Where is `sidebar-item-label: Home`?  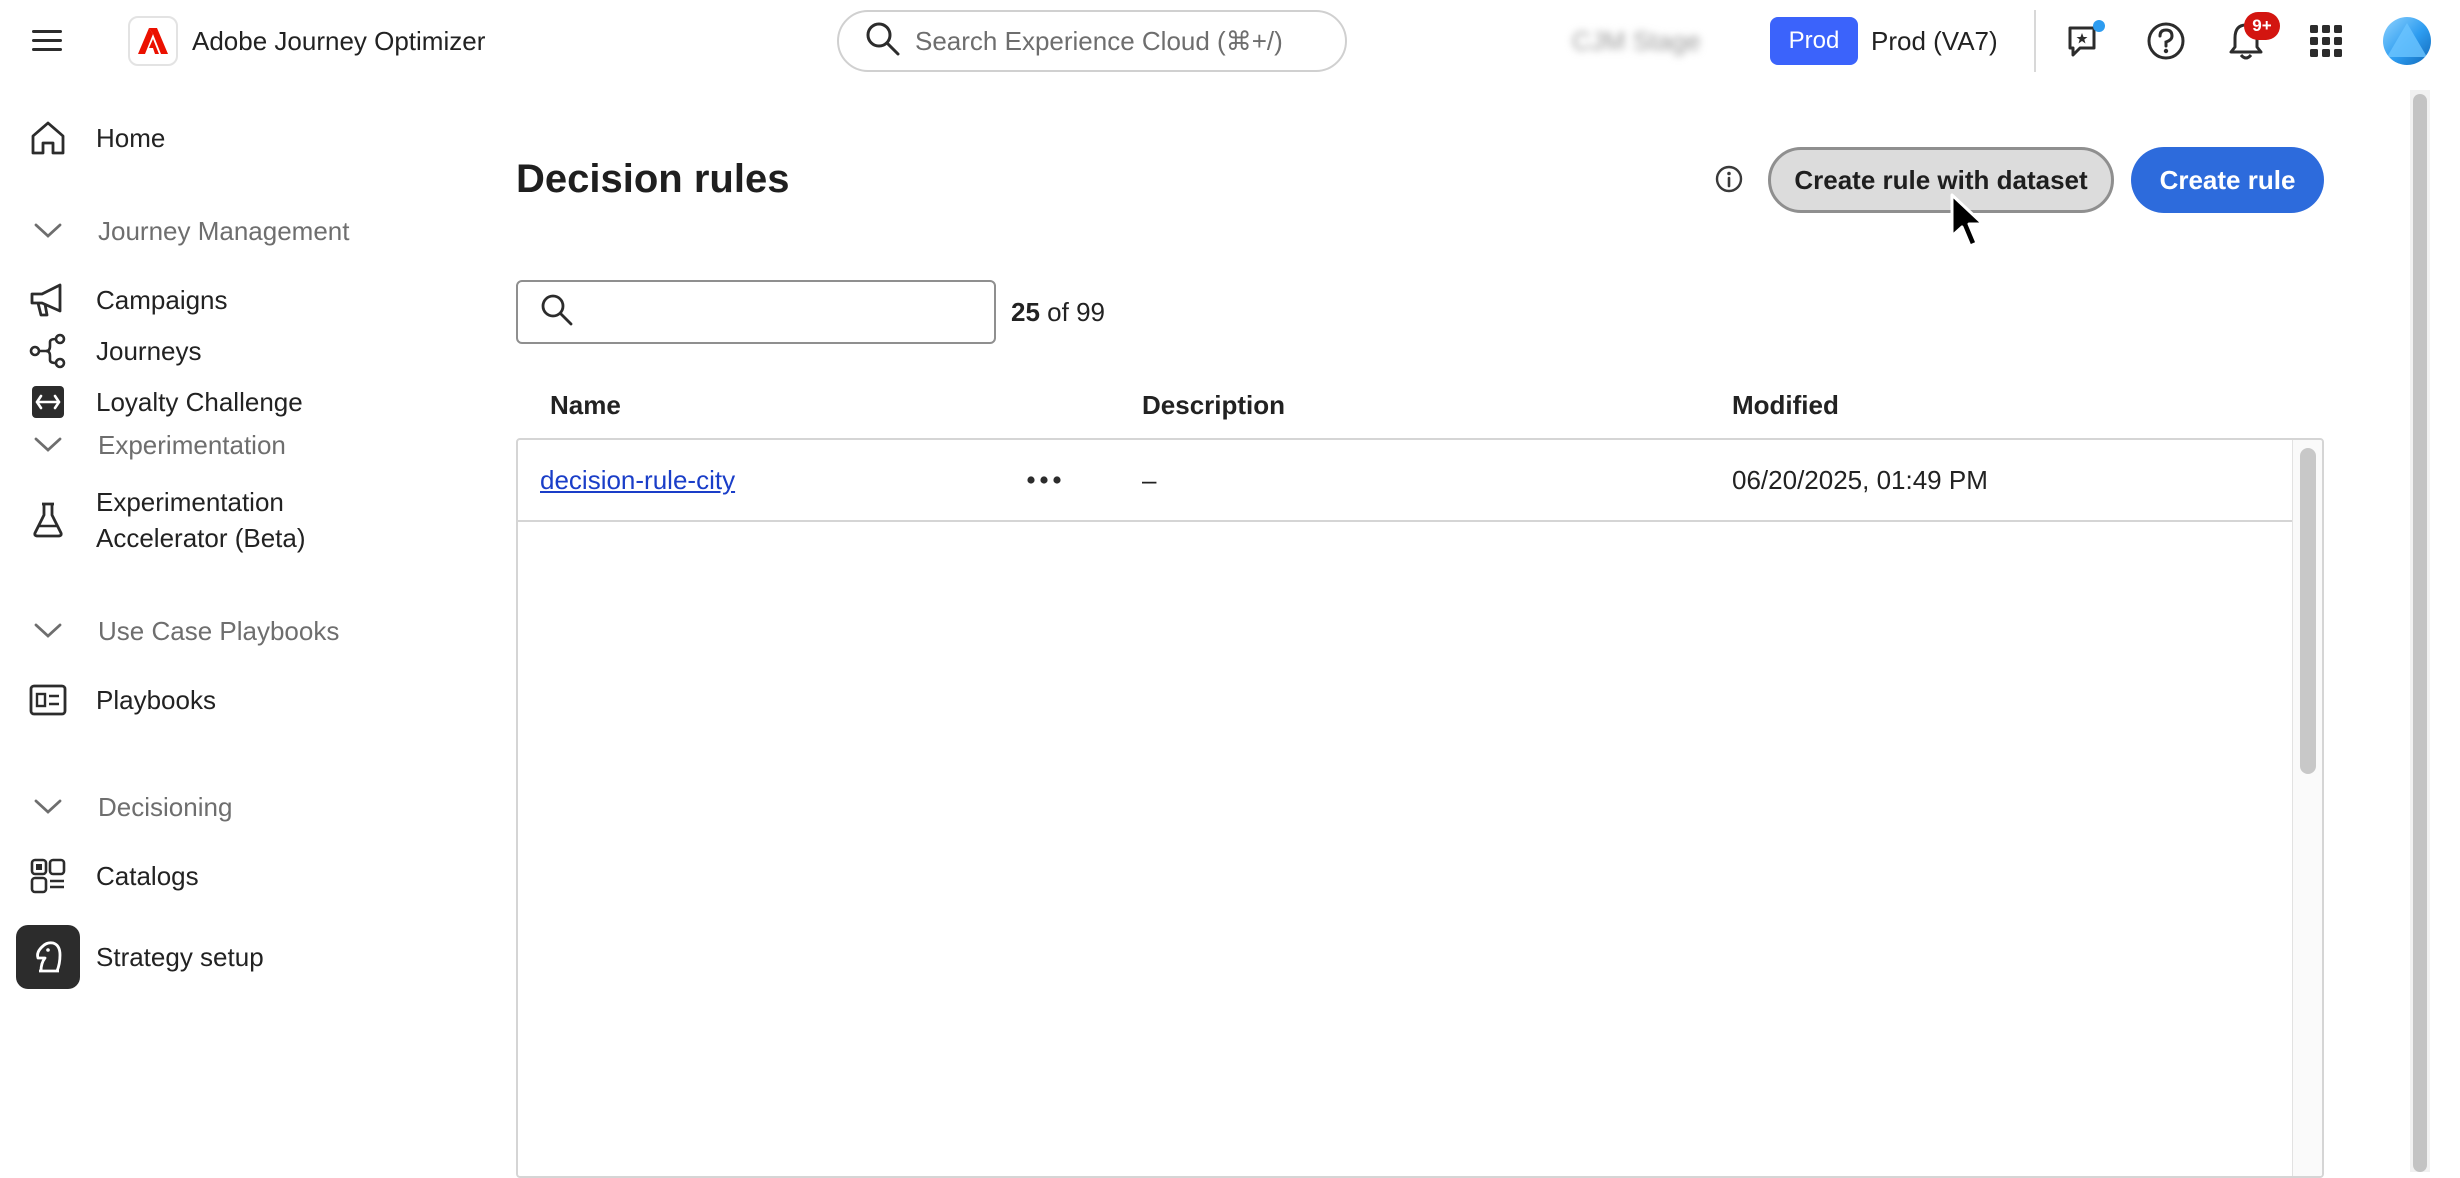 sidebar-item-label: Home is located at coordinates (131, 138).